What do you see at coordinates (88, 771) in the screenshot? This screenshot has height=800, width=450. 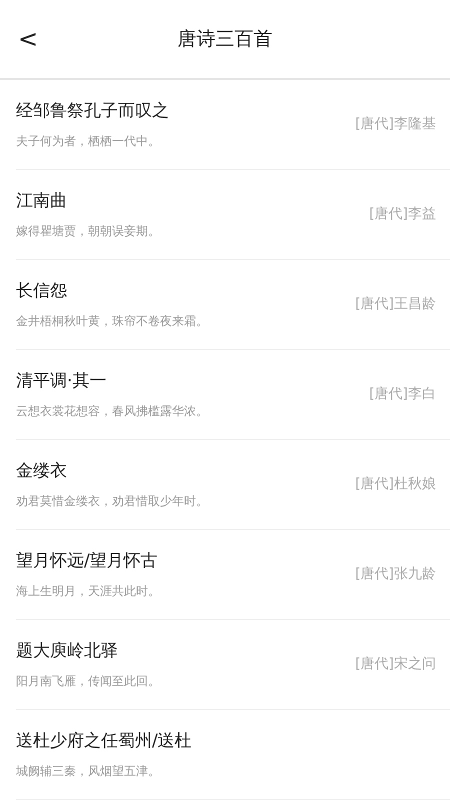 I see `poem-line: 城阙辅三秦，风烟望五津。` at bounding box center [88, 771].